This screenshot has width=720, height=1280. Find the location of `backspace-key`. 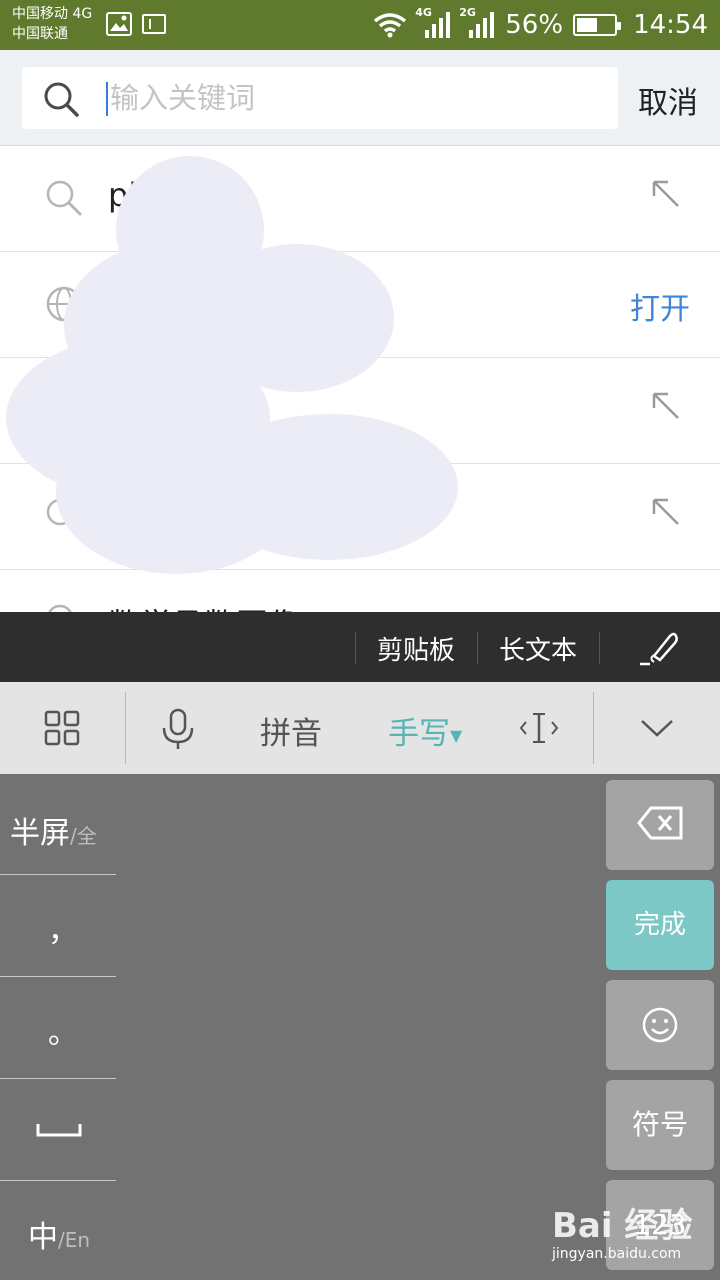

backspace-key is located at coordinates (660, 825).